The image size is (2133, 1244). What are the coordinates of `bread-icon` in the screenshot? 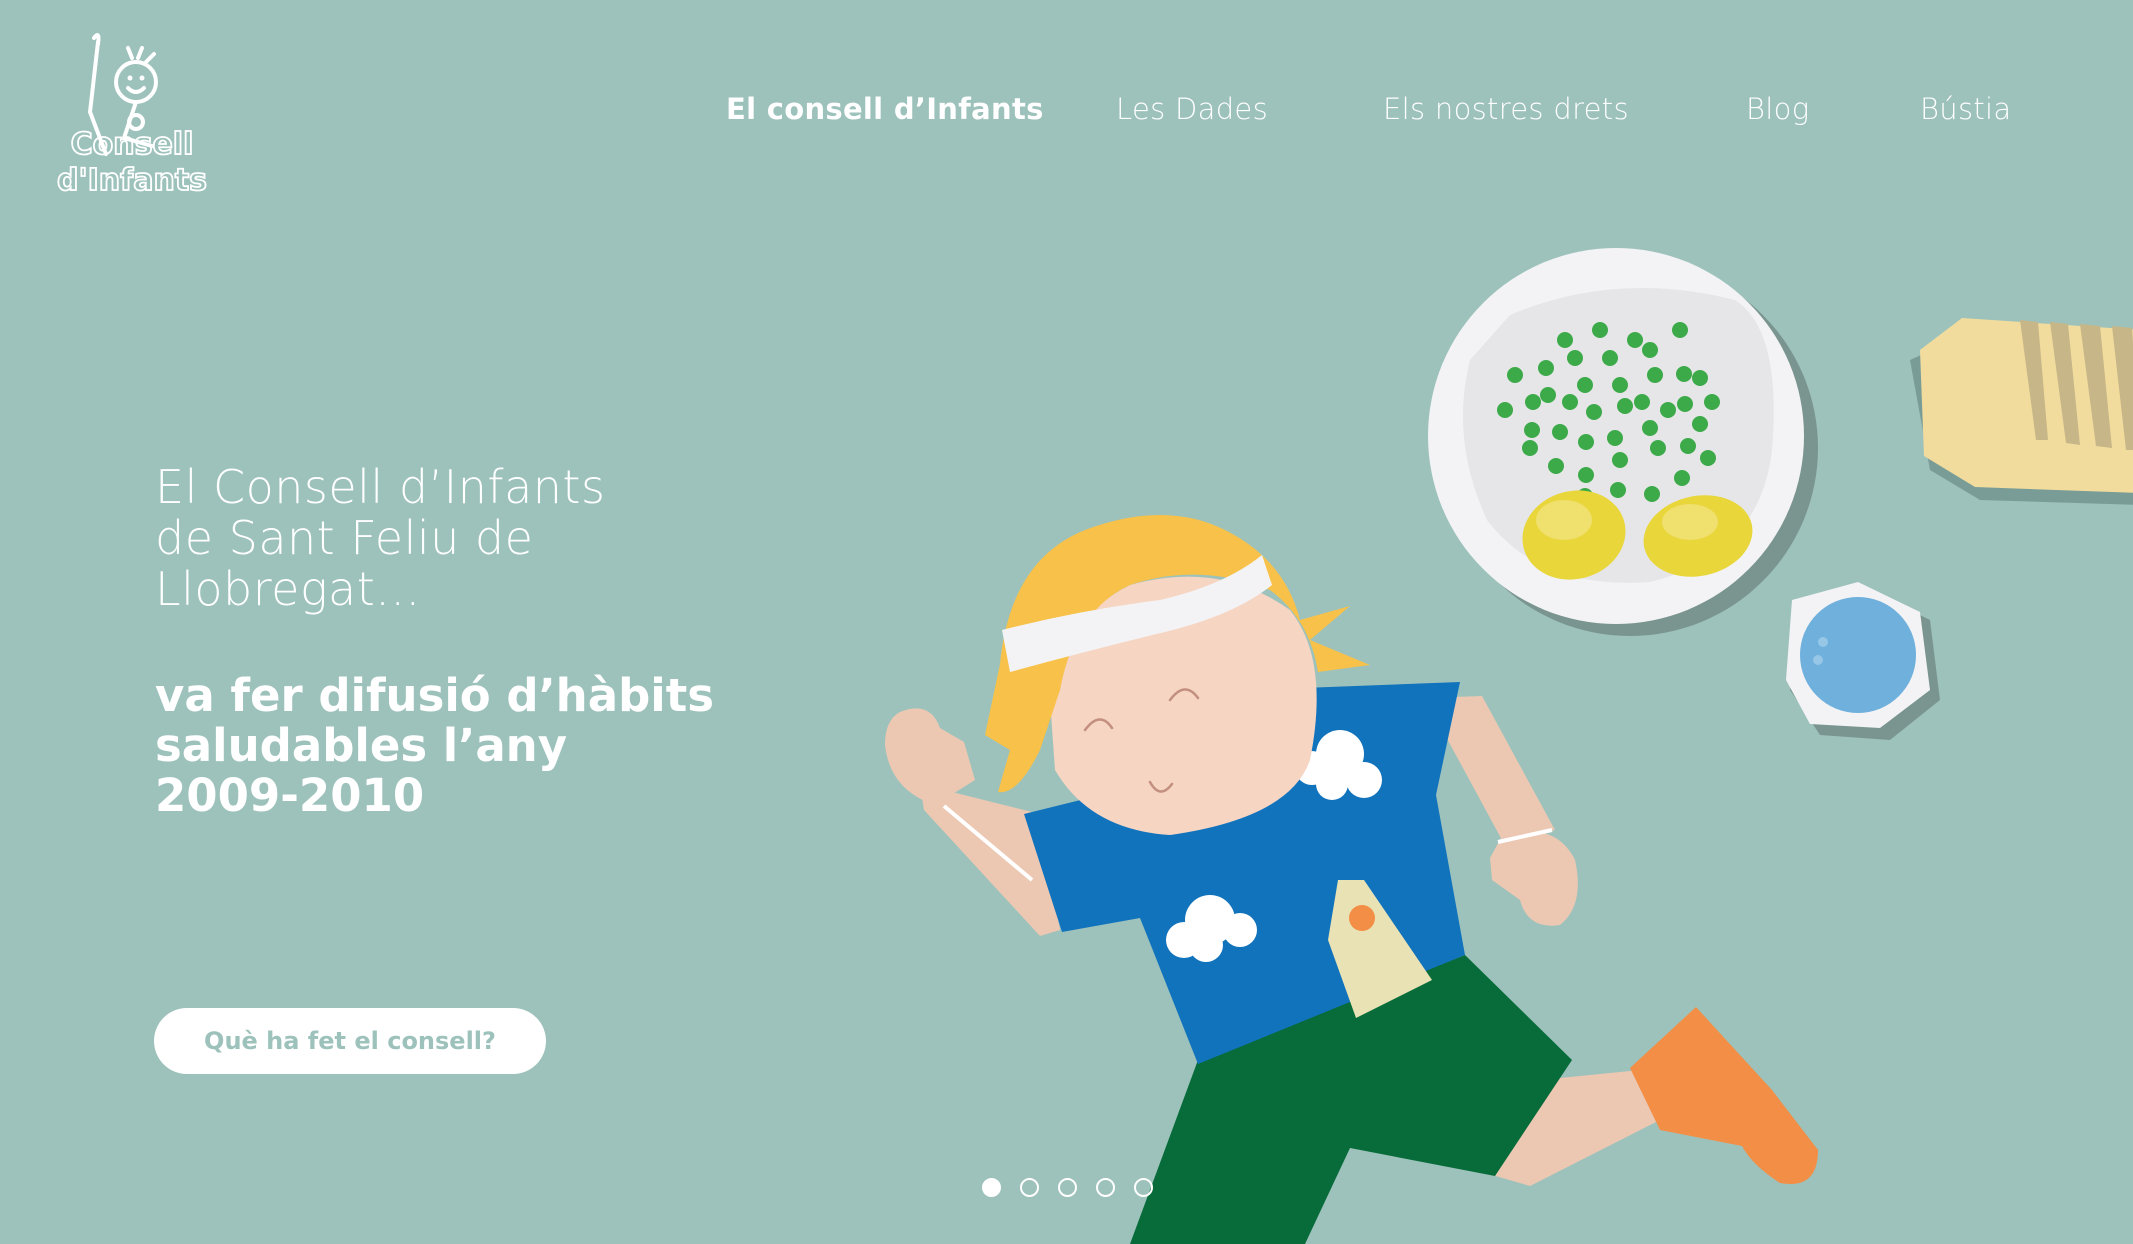 It's located at (2021, 411).